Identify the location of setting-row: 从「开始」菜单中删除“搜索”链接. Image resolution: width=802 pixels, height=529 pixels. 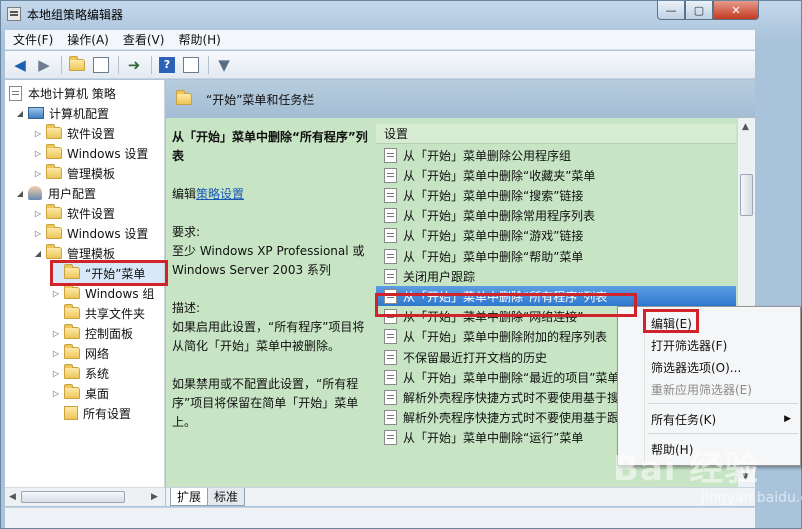
(556, 195).